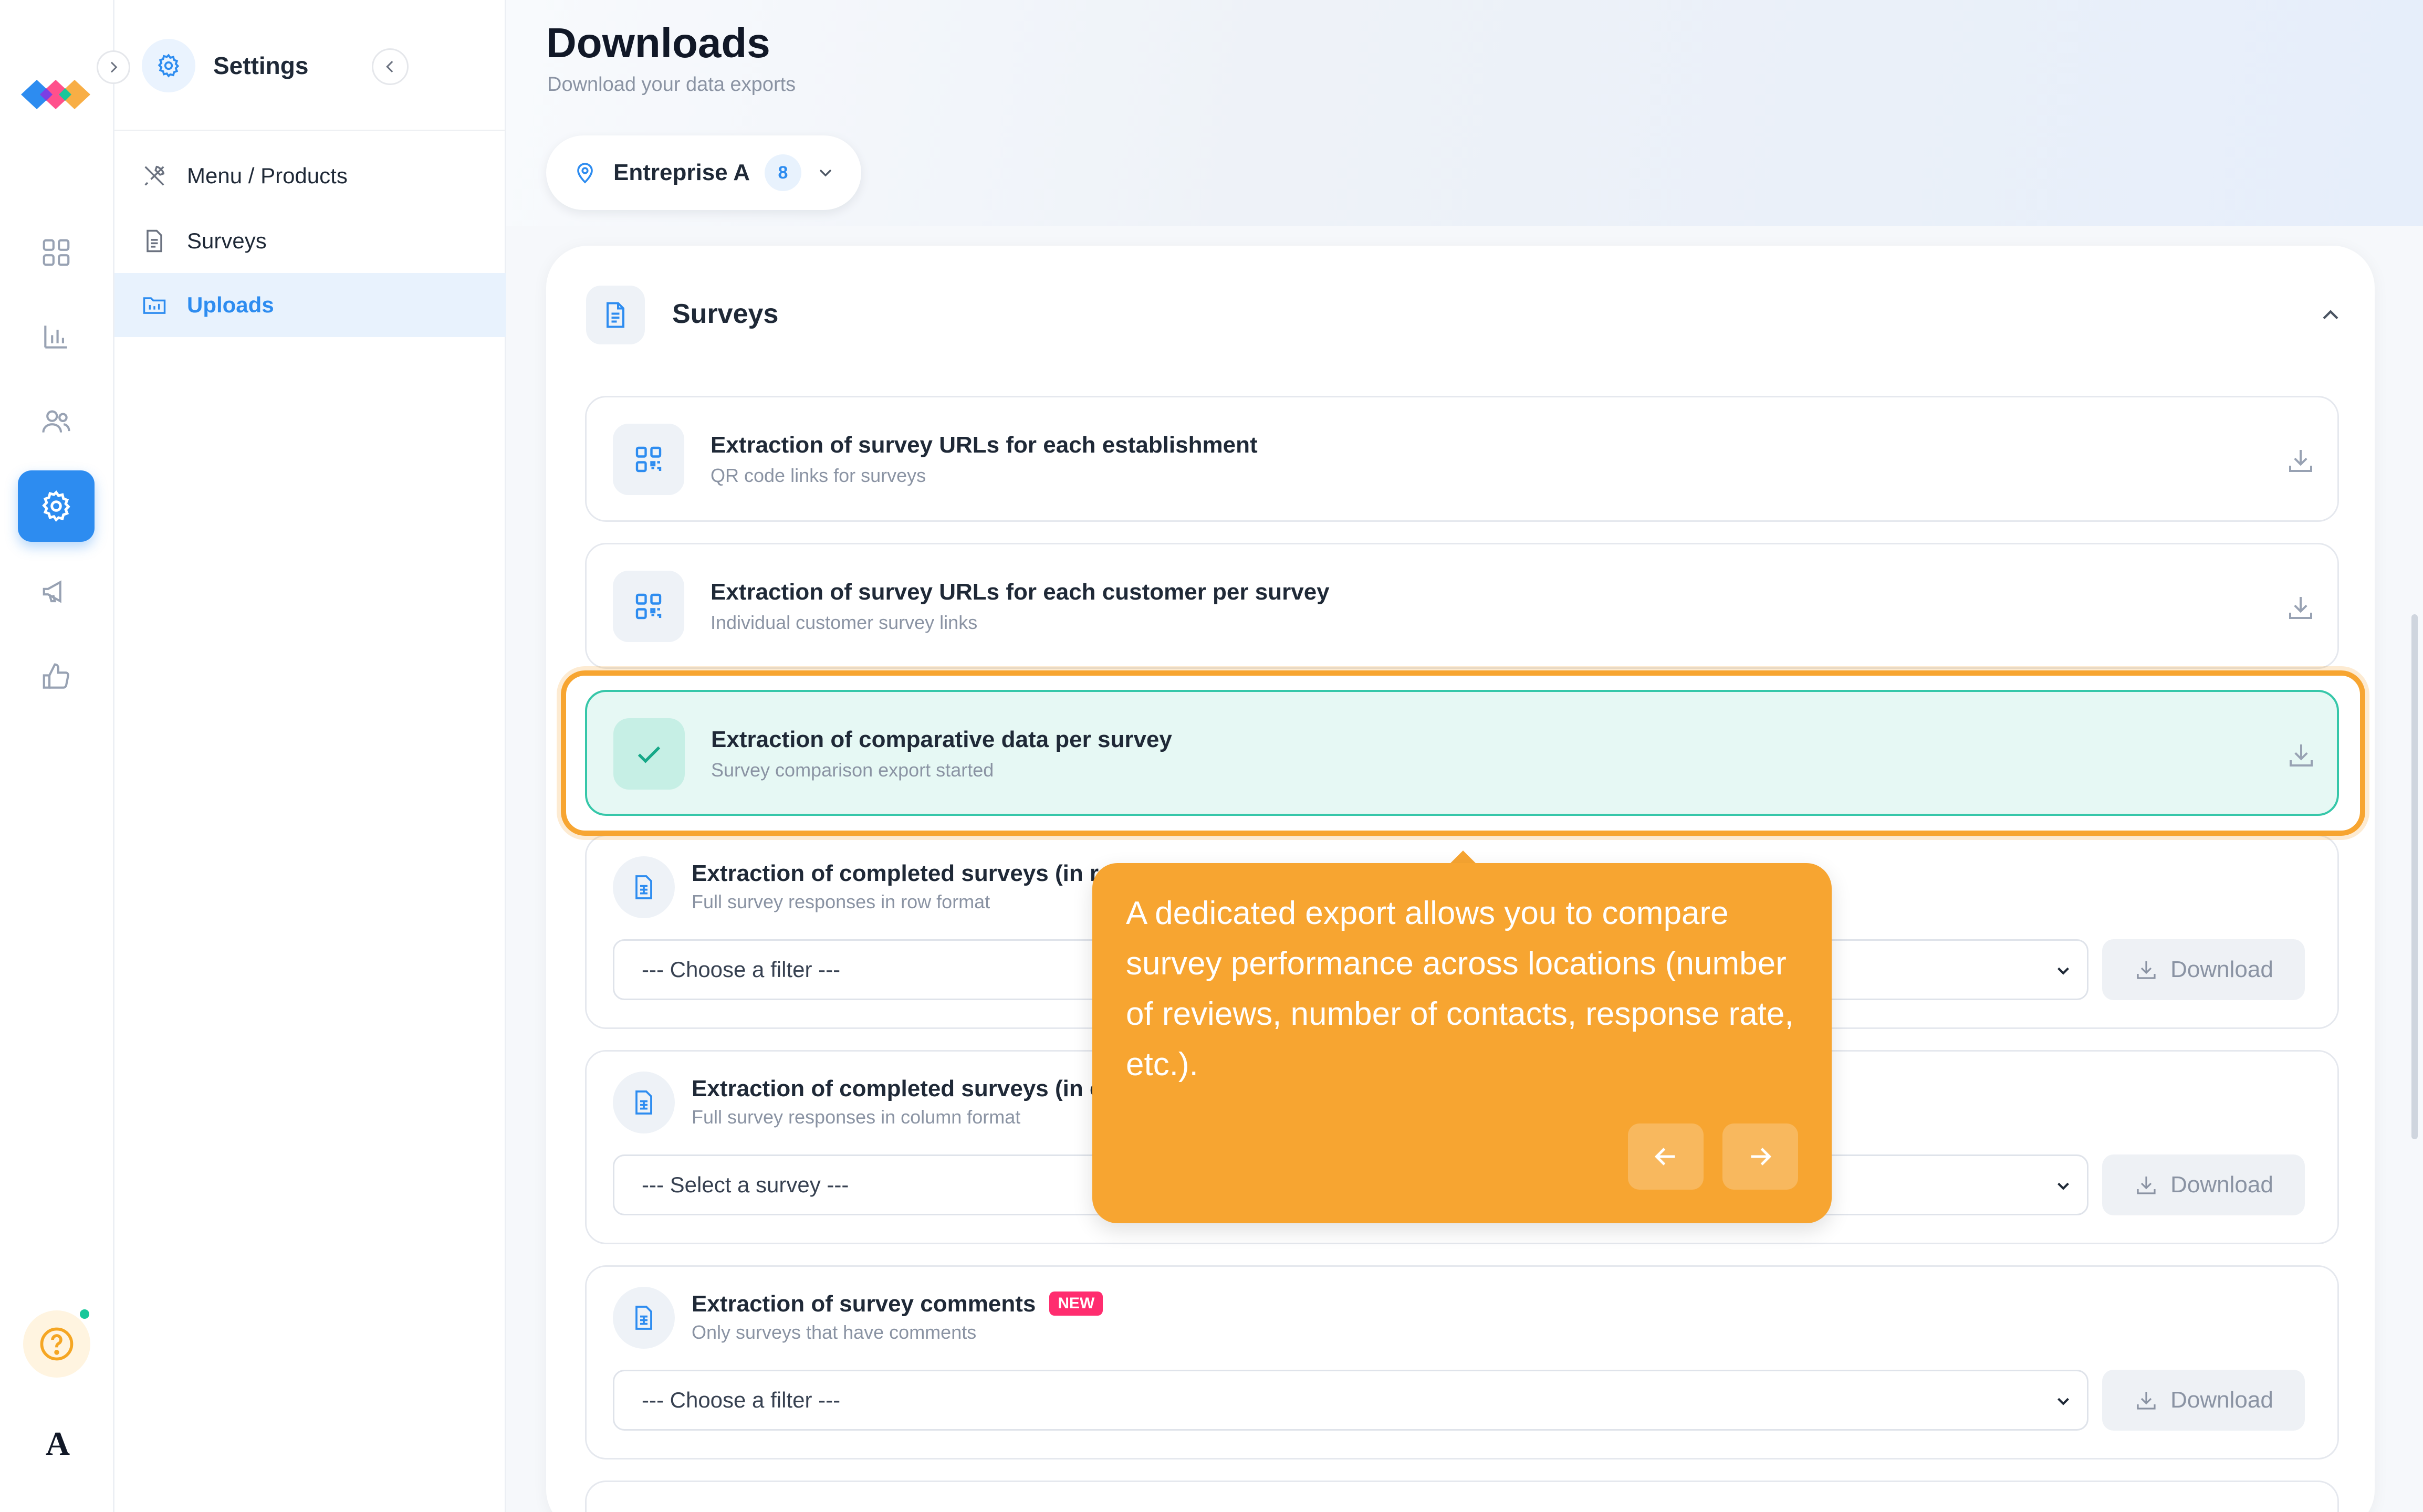  What do you see at coordinates (310, 65) in the screenshot?
I see `settings-panel-header: Settings` at bounding box center [310, 65].